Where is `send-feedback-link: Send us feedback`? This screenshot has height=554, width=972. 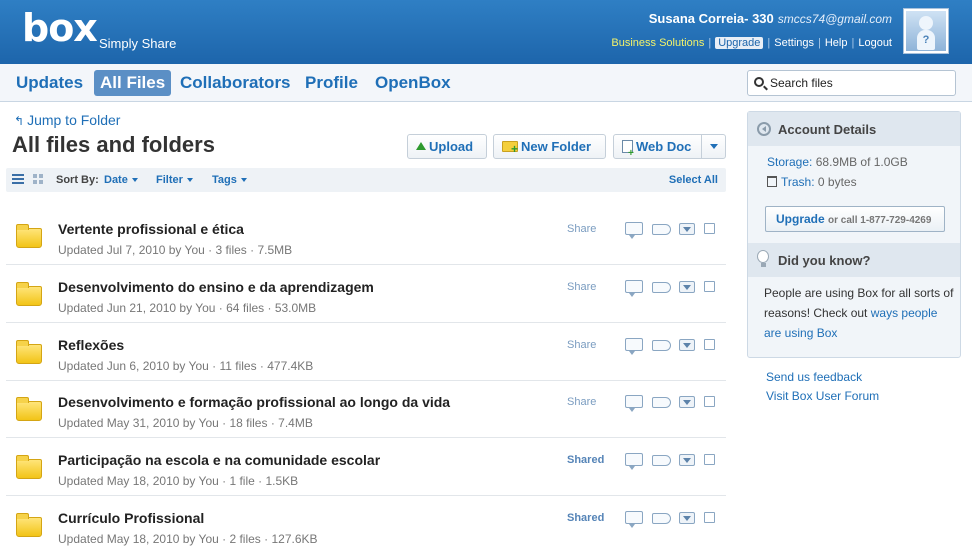 send-feedback-link: Send us feedback is located at coordinates (814, 377).